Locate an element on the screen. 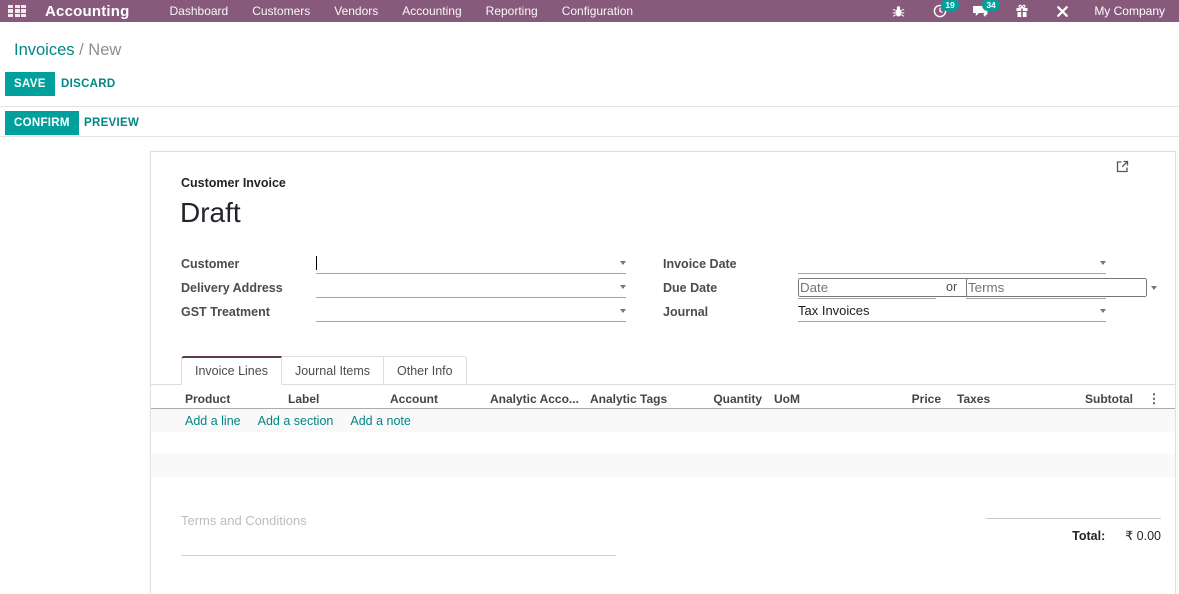 This screenshot has width=1179, height=594. document-type-label: Customer Invoice is located at coordinates (233, 183).